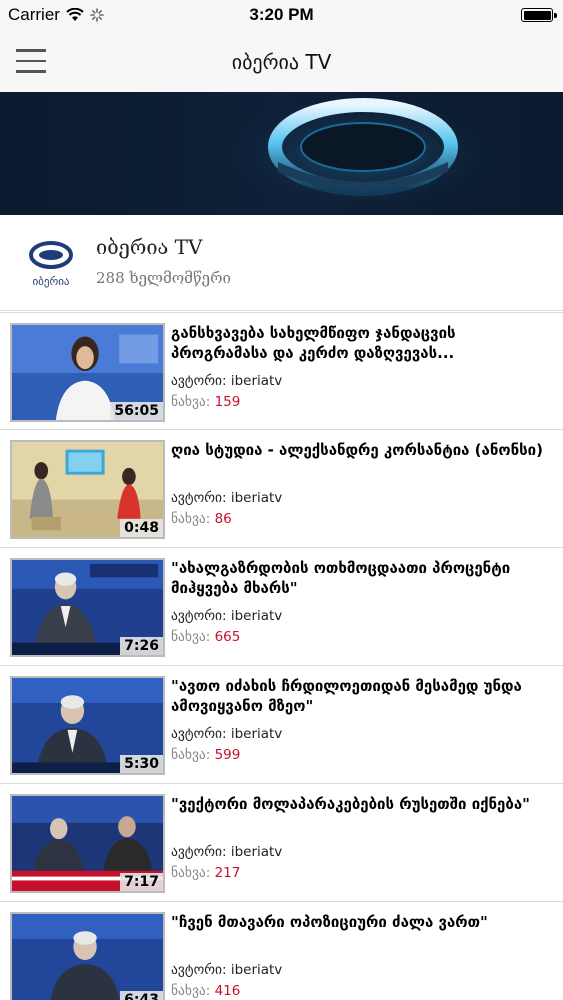 This screenshot has width=563, height=1000. I want to click on video-views: ნახვა: 599, so click(206, 755).